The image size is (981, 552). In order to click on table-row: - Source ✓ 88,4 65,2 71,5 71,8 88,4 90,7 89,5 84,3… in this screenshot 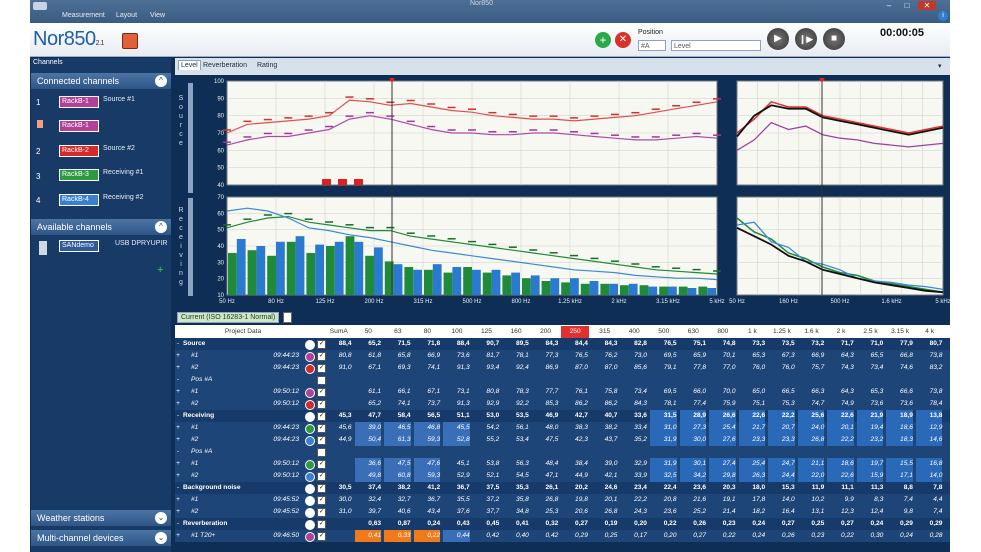, I will do `click(562, 344)`.